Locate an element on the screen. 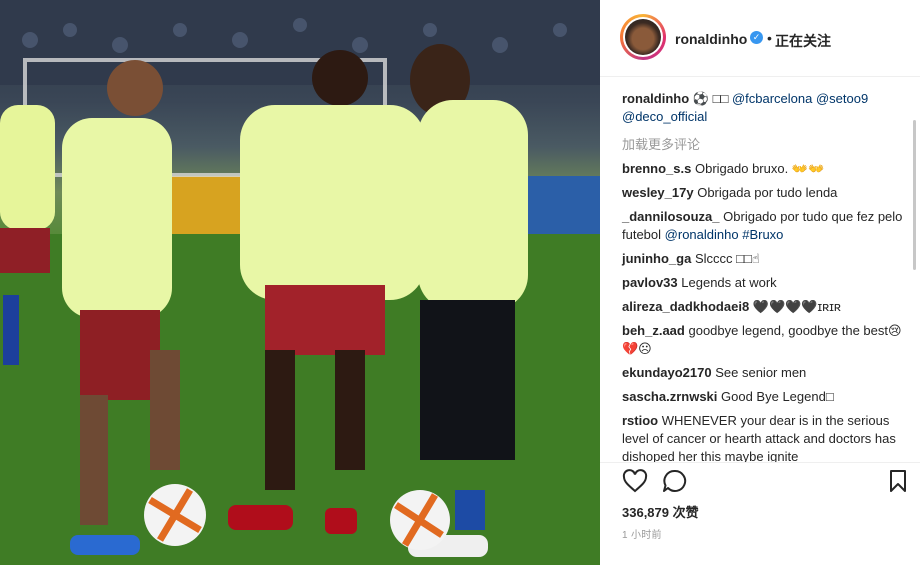 The width and height of the screenshot is (920, 566). comment-text: 🖤🖤🖤🖤ɪʀɪʀ is located at coordinates (796, 306).